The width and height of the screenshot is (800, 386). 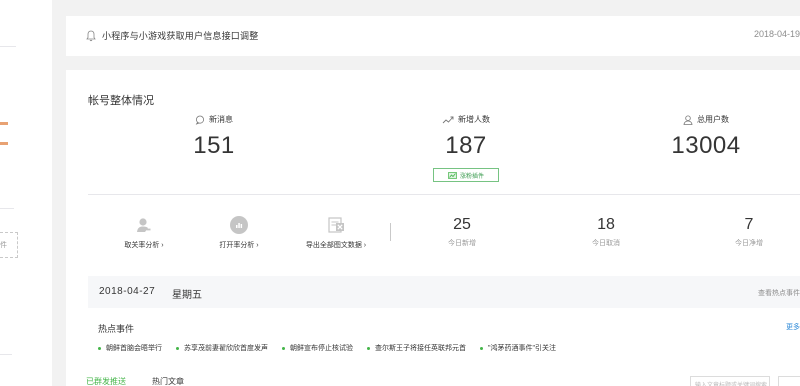 I want to click on current-date: 2018-04-27, so click(x=127, y=291).